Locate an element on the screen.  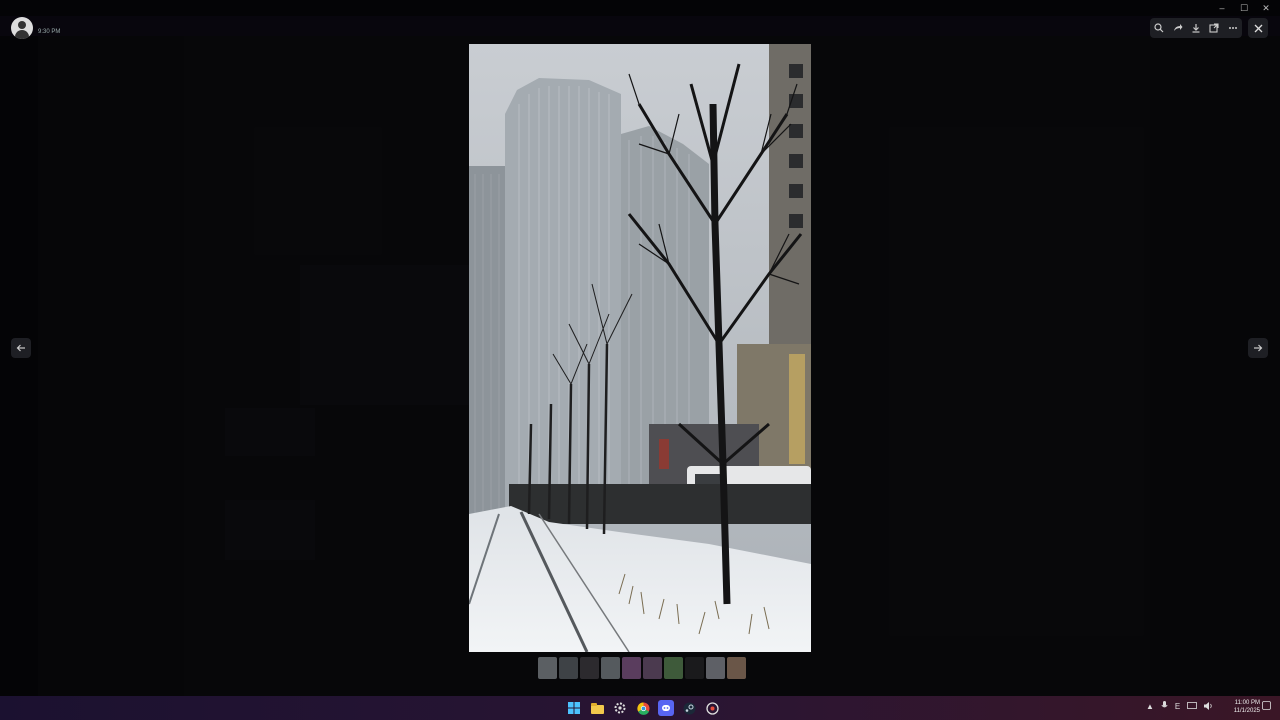
clock-date: 11/1/2025 is located at coordinates (1246, 711).